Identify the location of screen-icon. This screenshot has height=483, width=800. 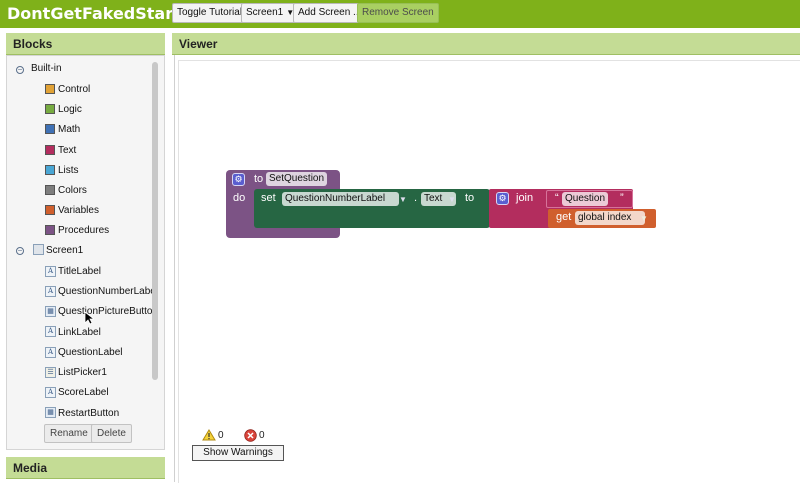
(38, 249).